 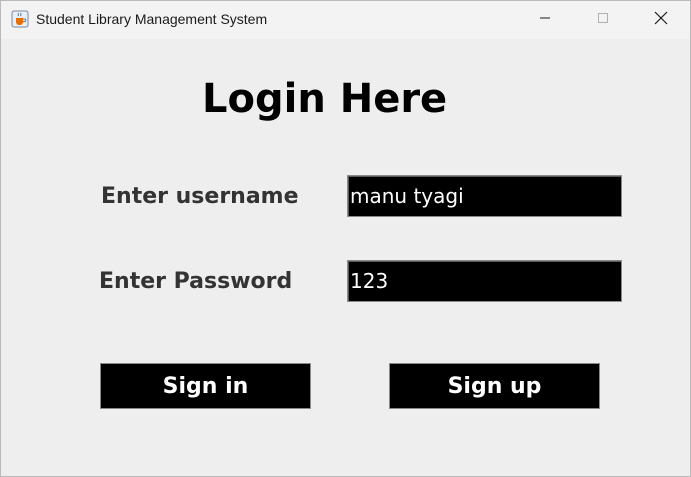 What do you see at coordinates (196, 281) in the screenshot?
I see `password-label: Enter Password` at bounding box center [196, 281].